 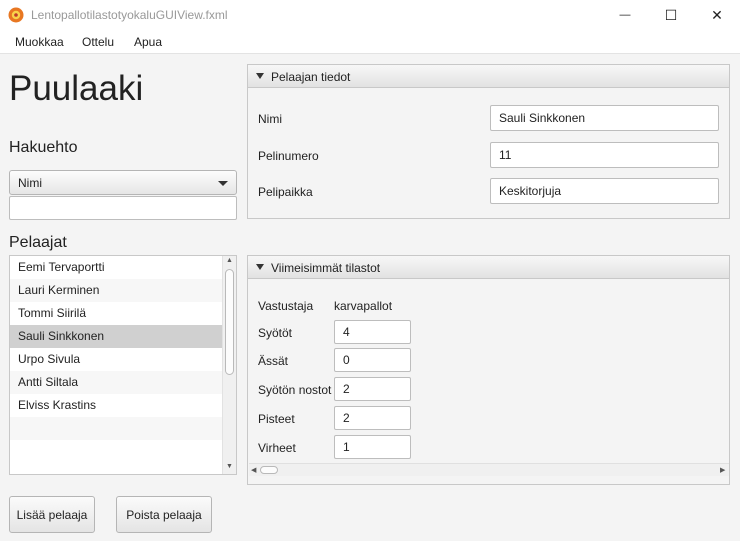 I want to click on player-info-title: Pelaajan tiedot, so click(x=311, y=77).